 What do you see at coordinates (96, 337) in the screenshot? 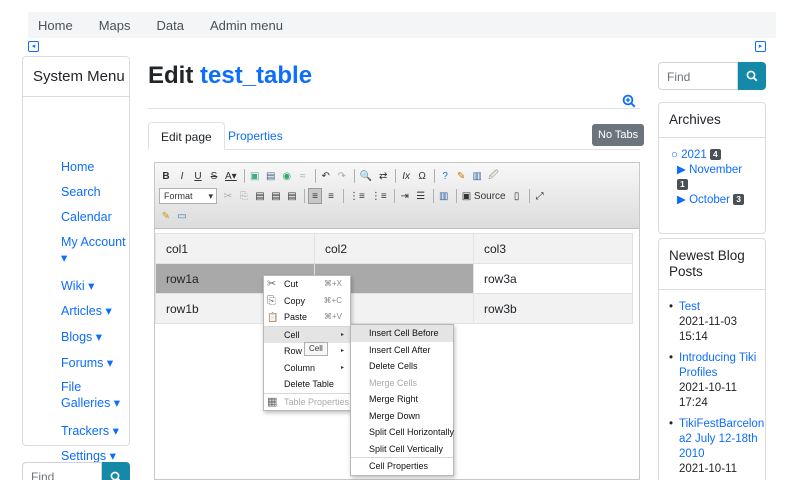
I see `menu-blogs: Blogs ▾` at bounding box center [96, 337].